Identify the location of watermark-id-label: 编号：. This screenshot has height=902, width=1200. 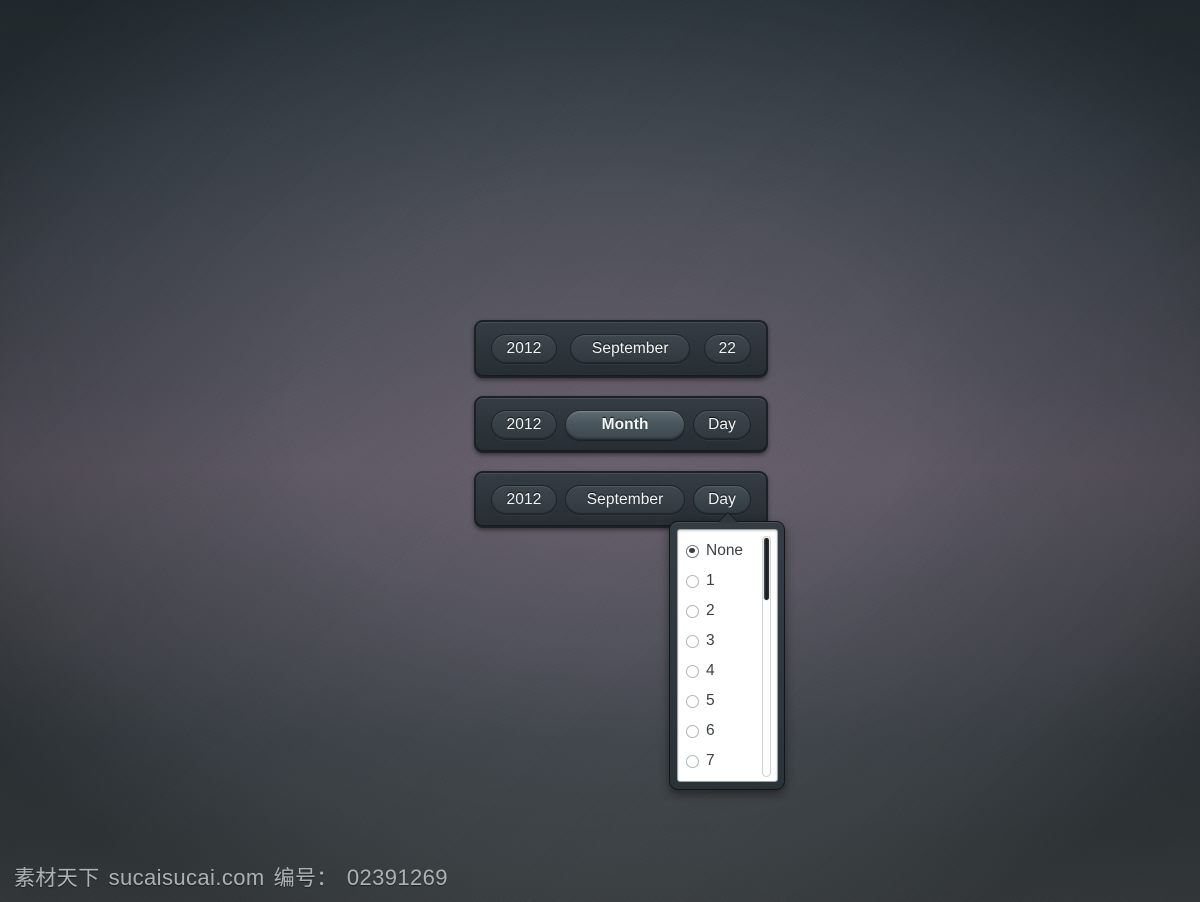
(305, 878).